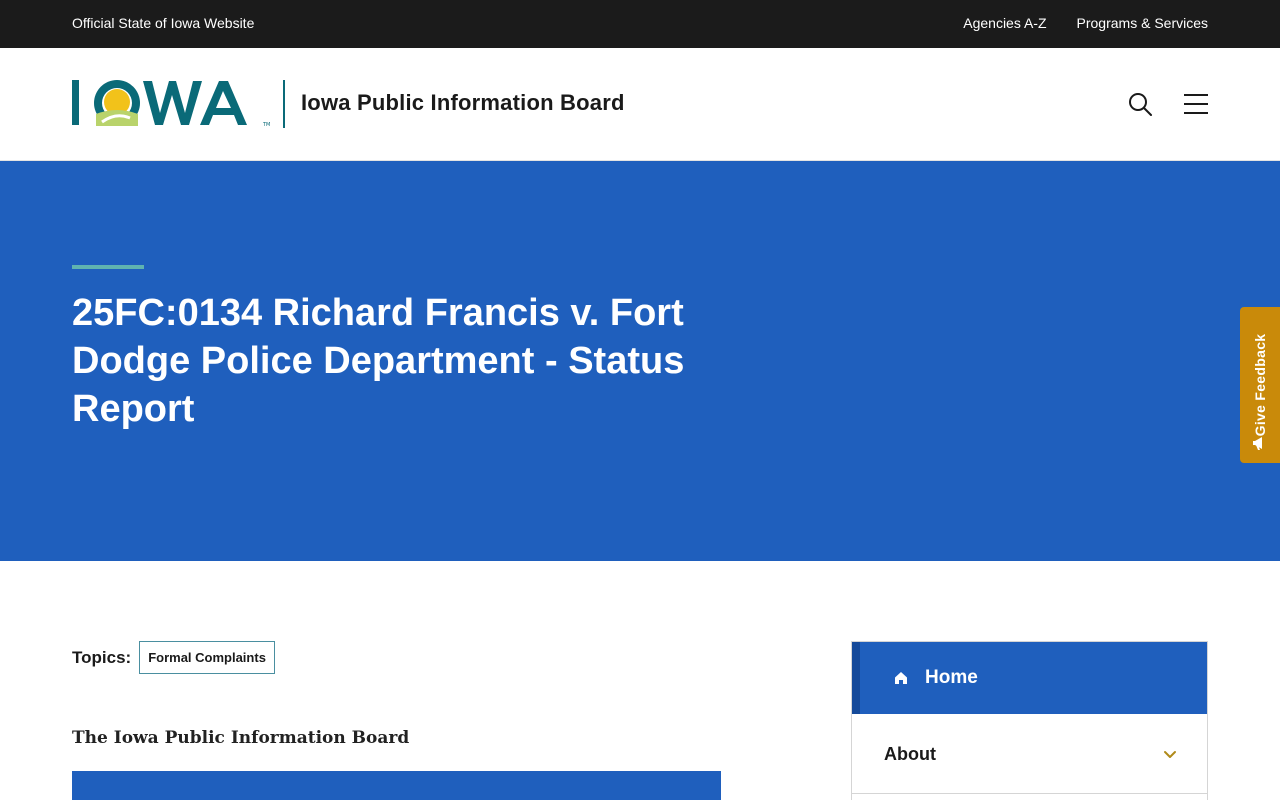 Image resolution: width=1280 pixels, height=800 pixels. I want to click on logo-divider, so click(284, 104).